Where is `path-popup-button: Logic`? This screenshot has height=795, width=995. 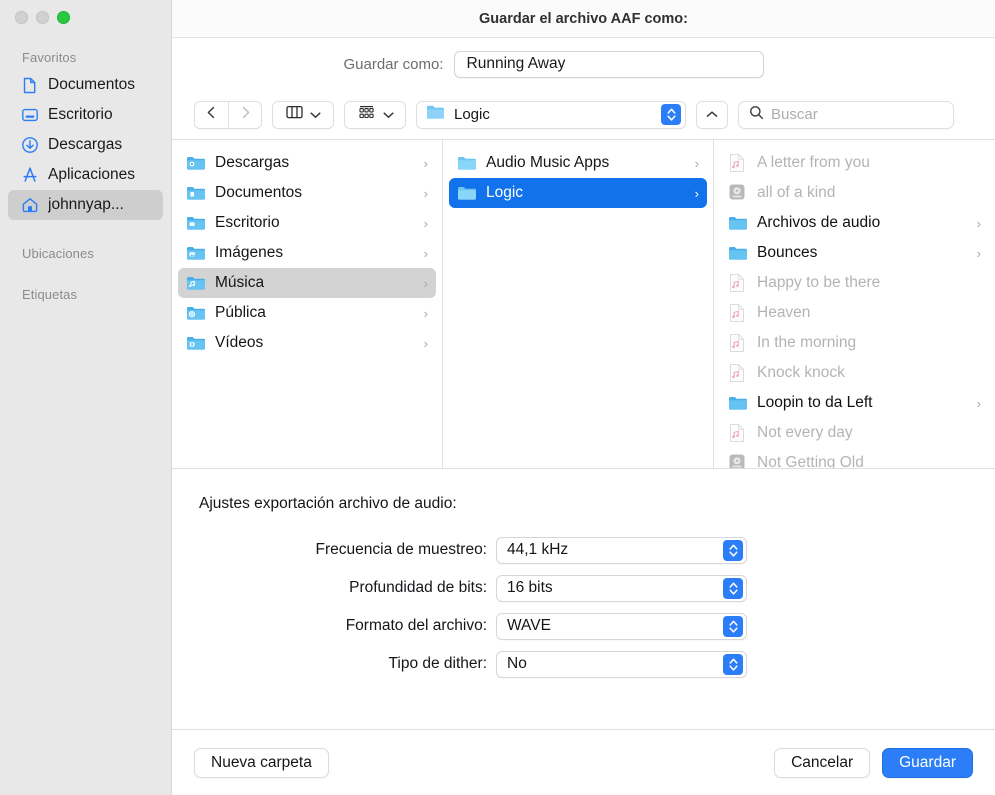 path-popup-button: Logic is located at coordinates (551, 114).